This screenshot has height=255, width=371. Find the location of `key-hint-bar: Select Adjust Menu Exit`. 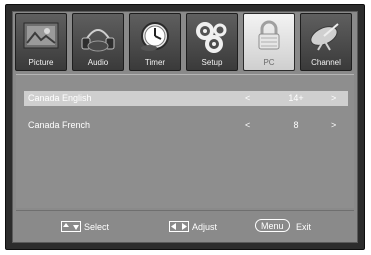

key-hint-bar: Select Adjust Menu Exit is located at coordinates (185, 225).